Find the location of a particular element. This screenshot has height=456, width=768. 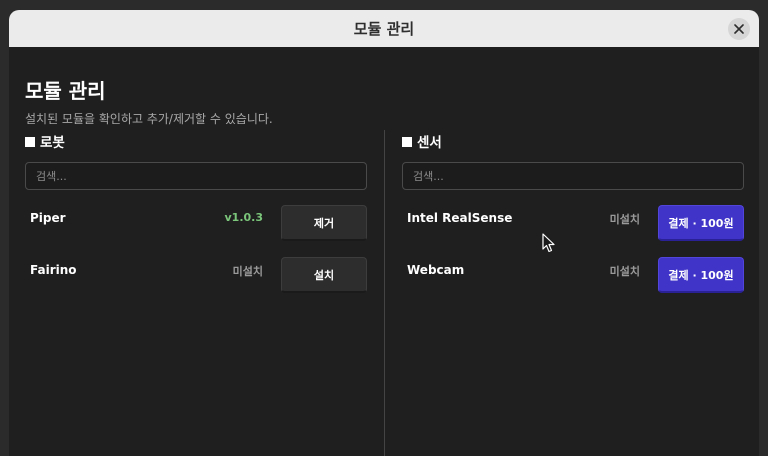

mouse-pointer-icon is located at coordinates (548, 243).